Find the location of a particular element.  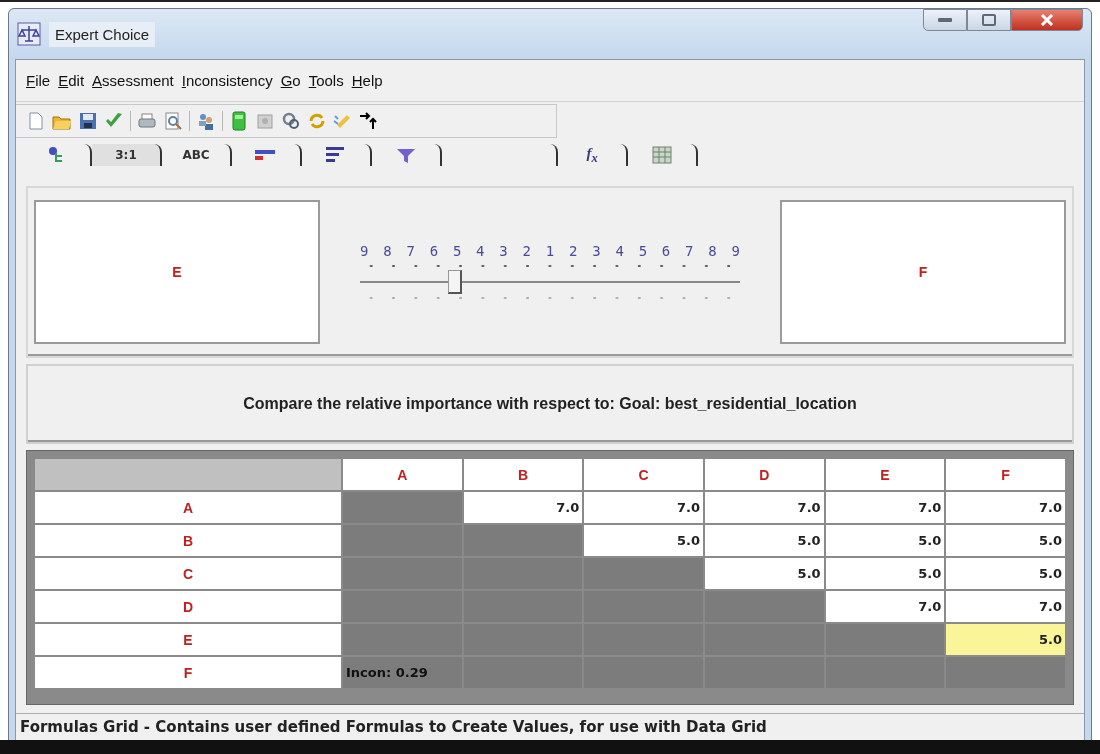

bar-chart-icon is located at coordinates (266, 155).